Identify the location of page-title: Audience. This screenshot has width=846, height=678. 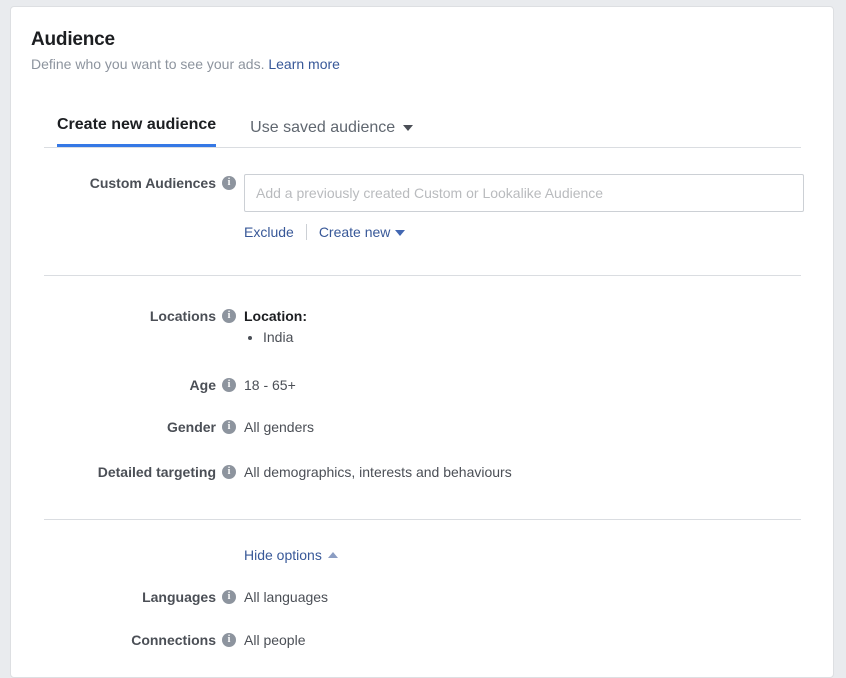
(73, 39).